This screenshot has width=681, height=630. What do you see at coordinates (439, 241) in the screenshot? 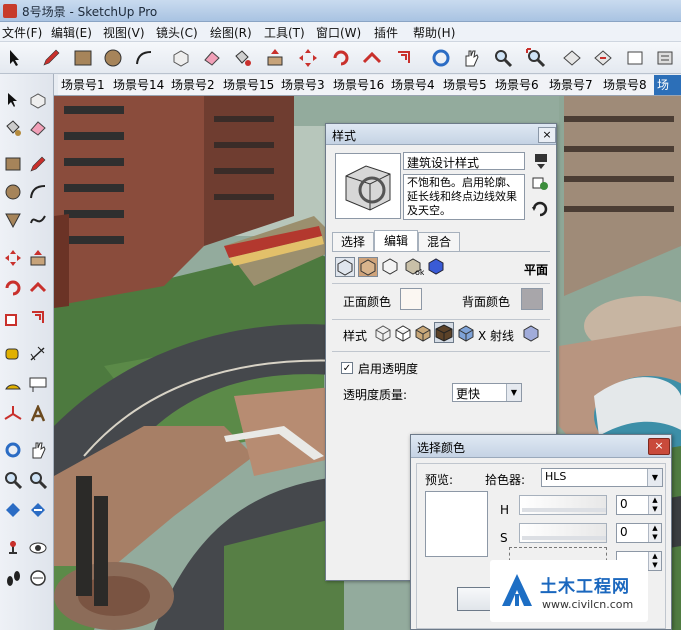
I see `tab-mix: 混合` at bounding box center [439, 241].